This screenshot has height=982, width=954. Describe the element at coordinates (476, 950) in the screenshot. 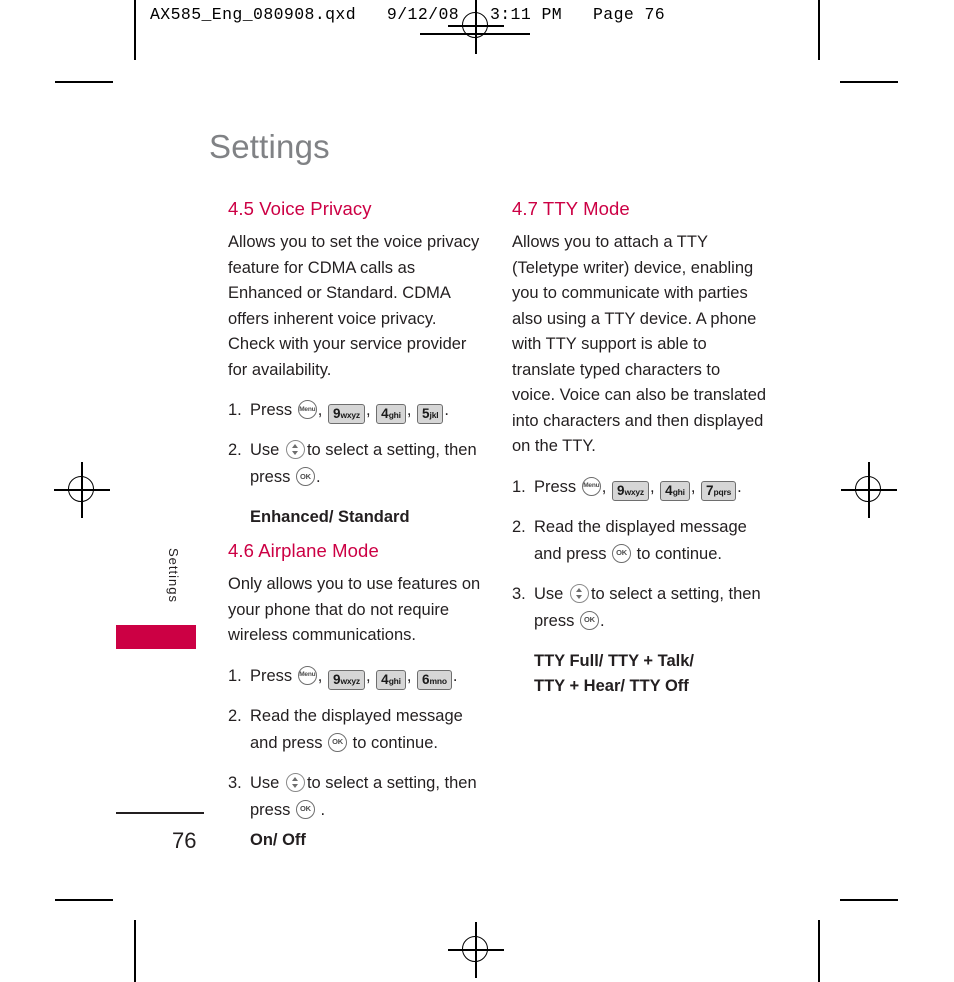

I see `registration-mark-bottom` at that location.